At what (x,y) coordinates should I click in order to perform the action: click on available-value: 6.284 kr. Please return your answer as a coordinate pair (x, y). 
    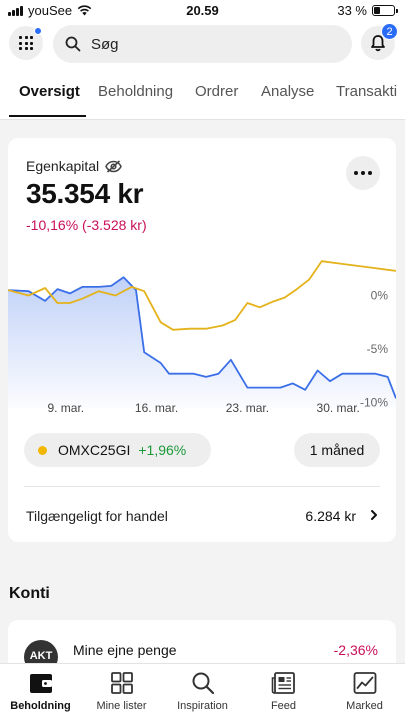
    Looking at the image, I should click on (330, 516).